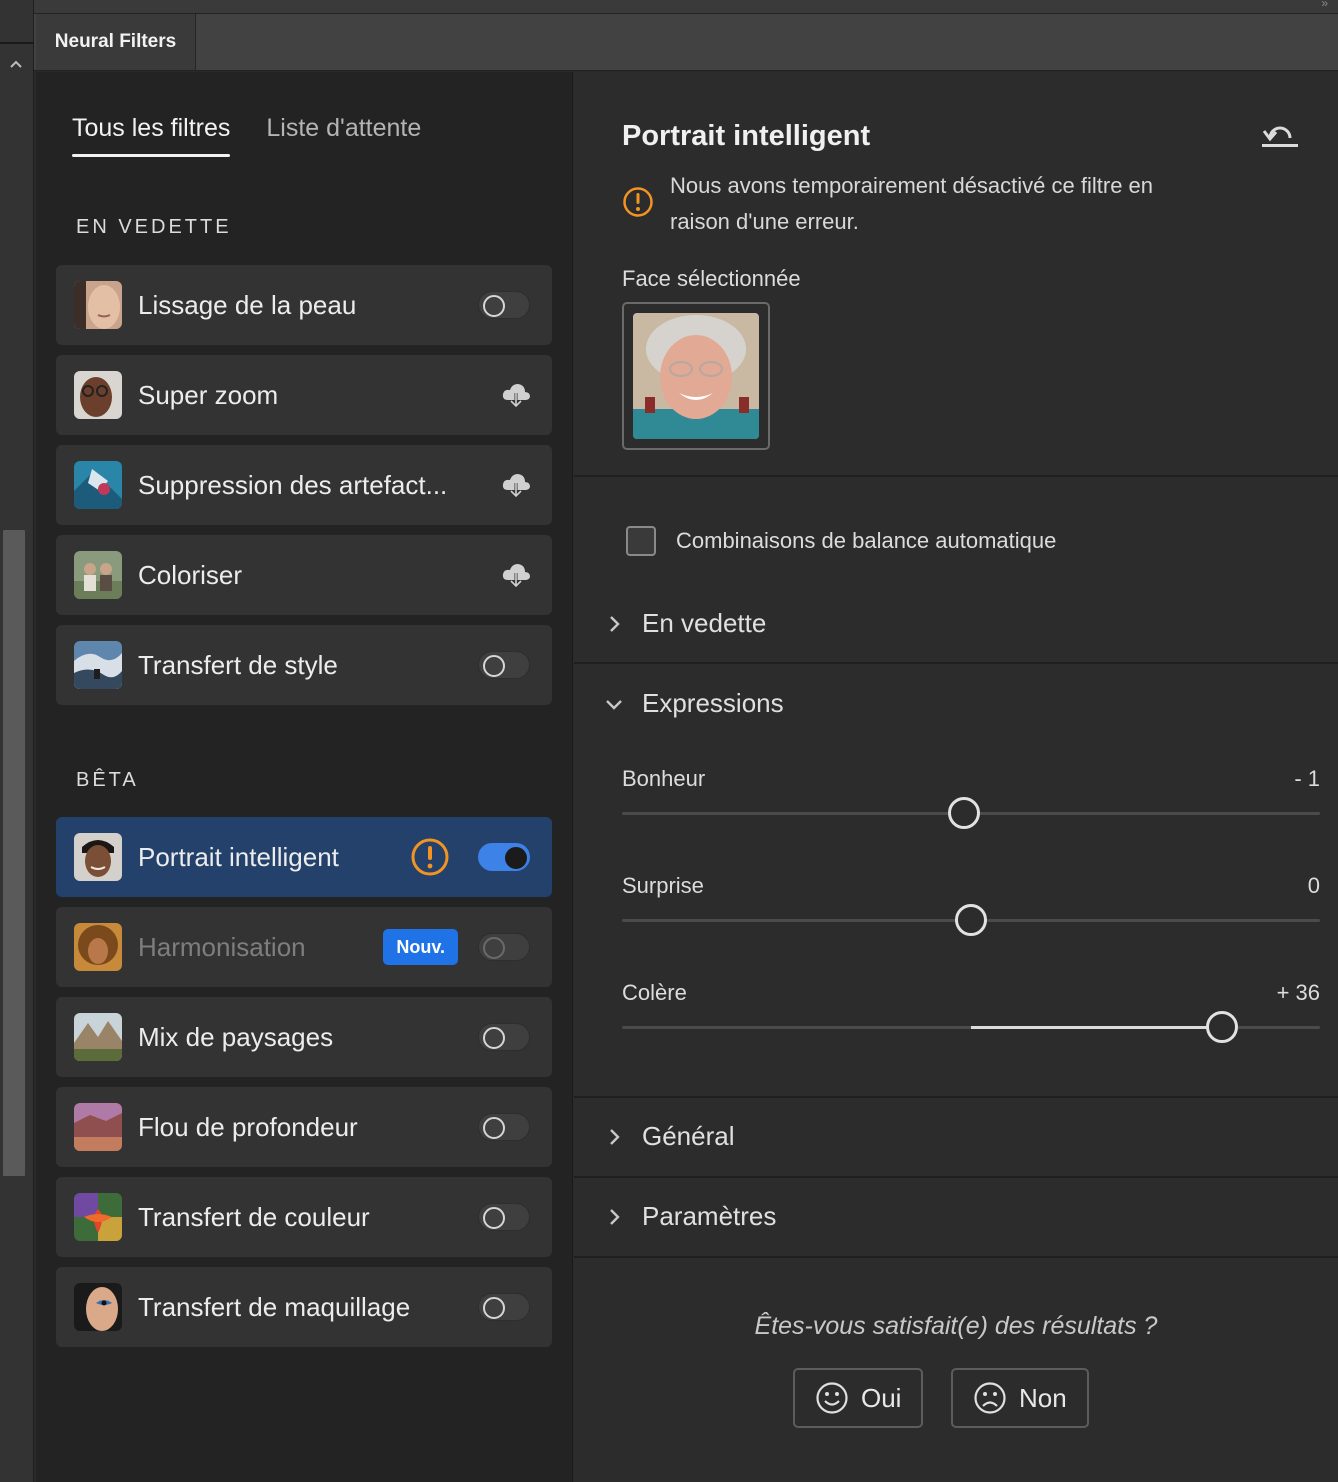  What do you see at coordinates (254, 1217) in the screenshot?
I see `filter-label: Transfert de couleur` at bounding box center [254, 1217].